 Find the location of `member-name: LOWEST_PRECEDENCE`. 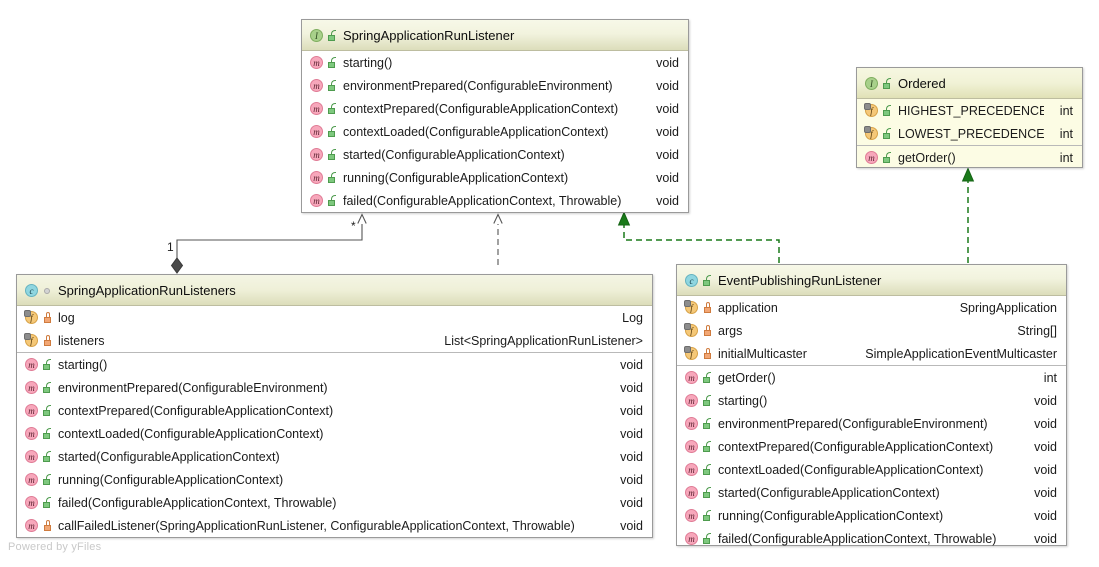

member-name: LOWEST_PRECEDENCE is located at coordinates (971, 133).